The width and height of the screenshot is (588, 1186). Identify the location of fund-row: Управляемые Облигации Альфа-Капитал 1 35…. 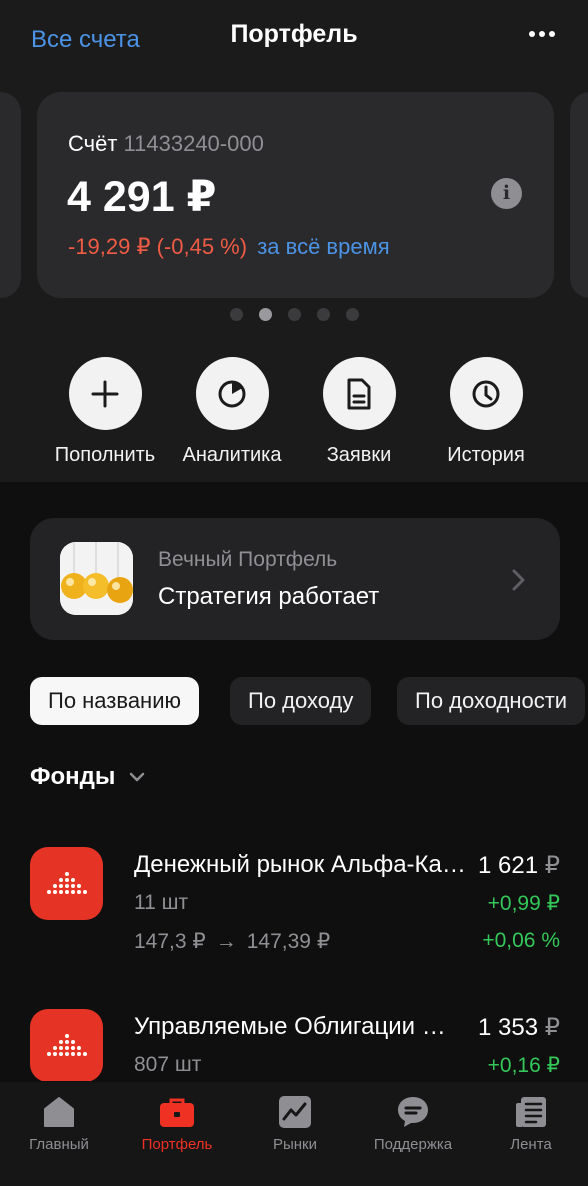
(294, 1045).